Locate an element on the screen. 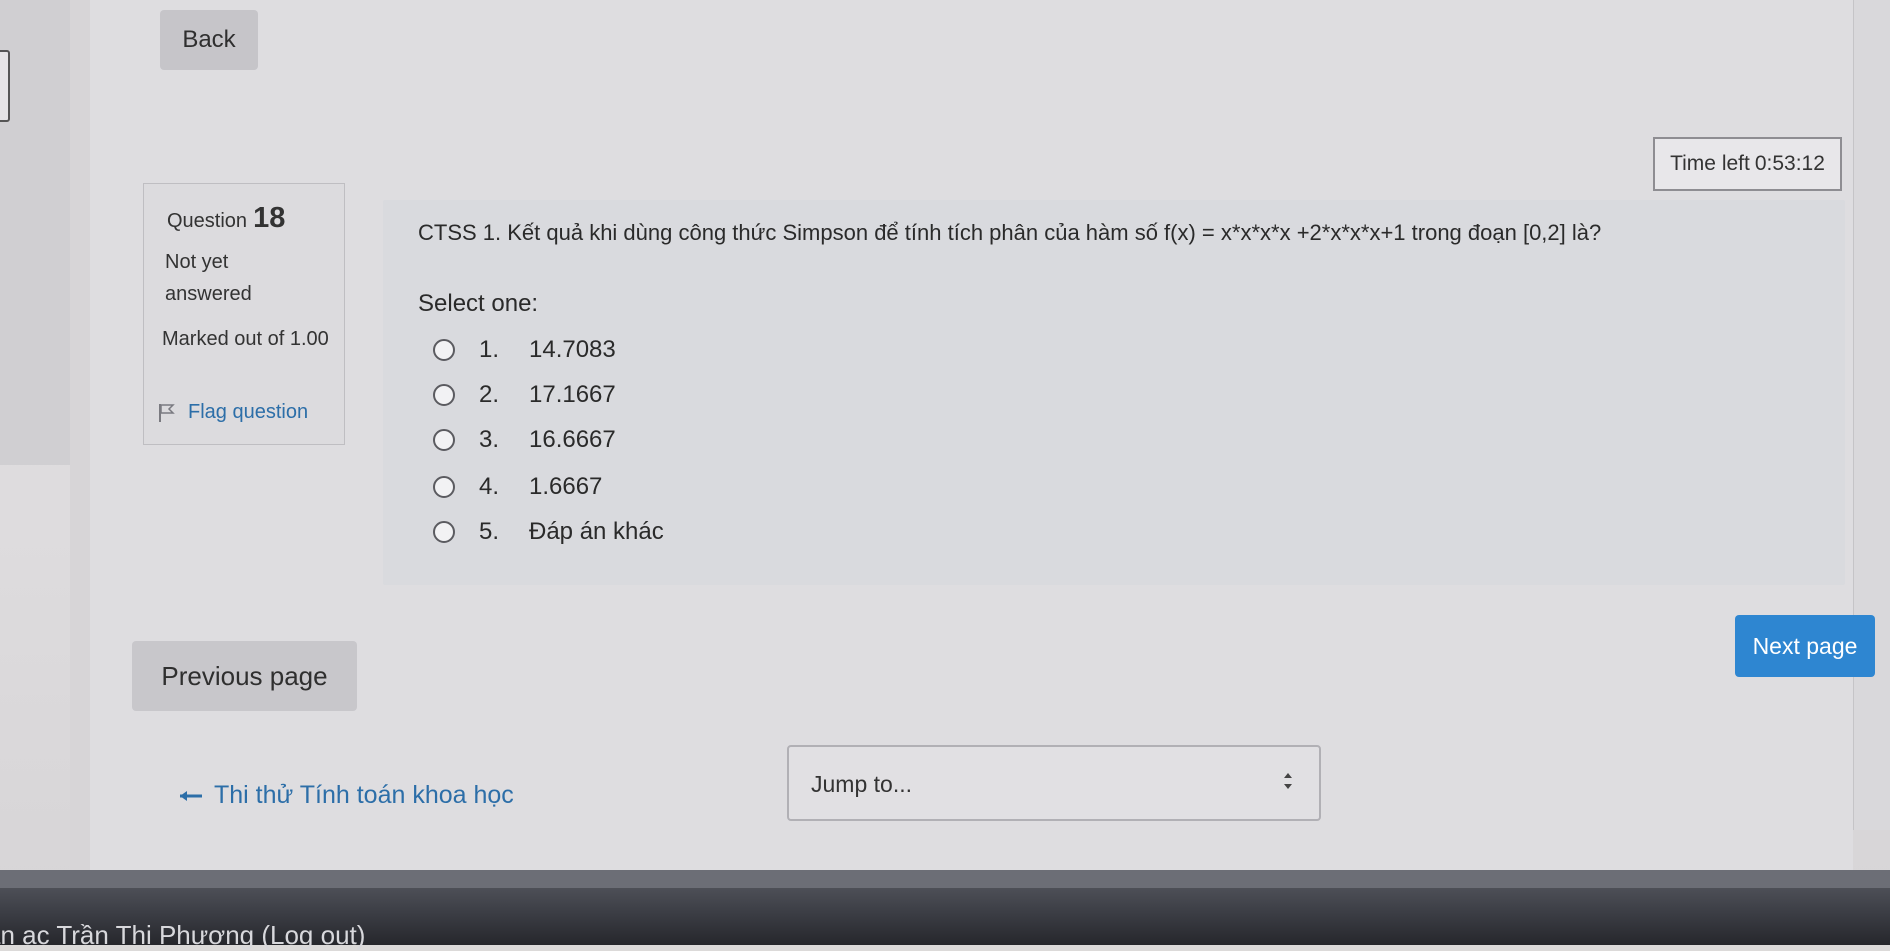  time-left-label: Time left is located at coordinates (1710, 163).